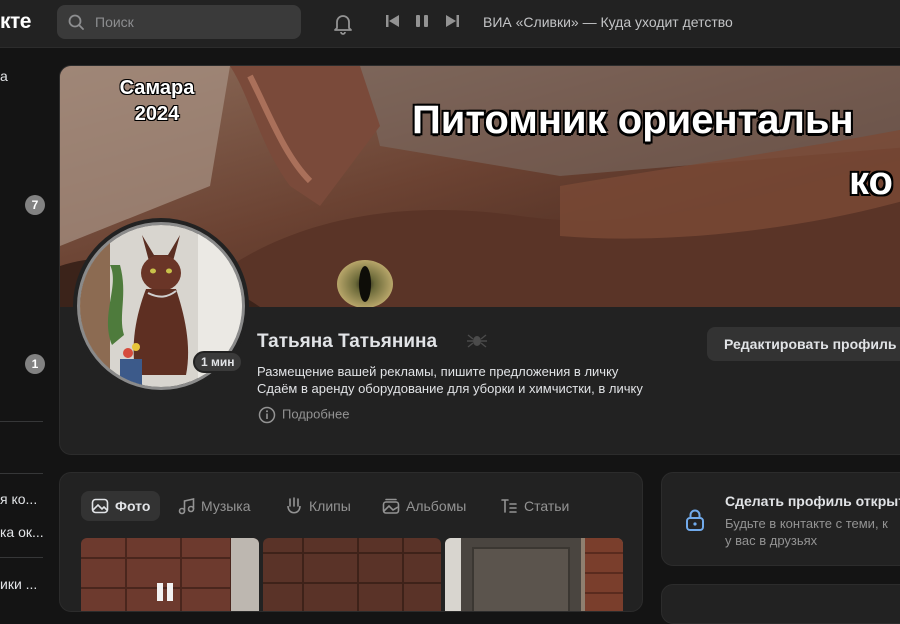 The width and height of the screenshot is (900, 624). I want to click on tab-photo: Фото, so click(121, 506).